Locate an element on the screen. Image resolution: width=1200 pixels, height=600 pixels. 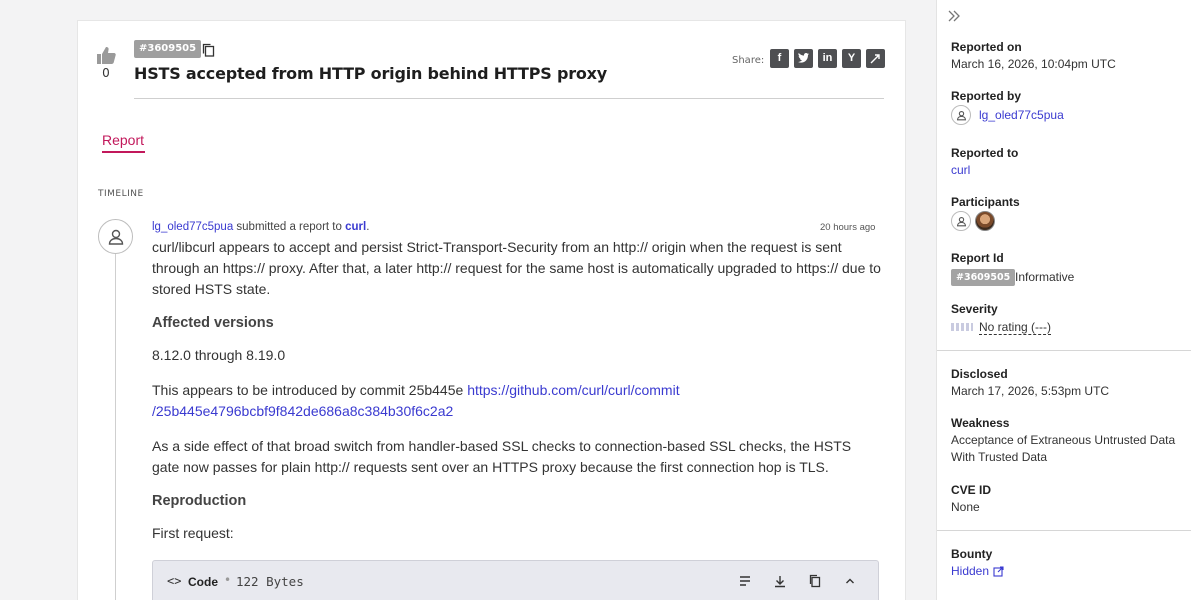
disclosed-value: March 17, 2026, 5:53pm UTC is located at coordinates (1030, 391).